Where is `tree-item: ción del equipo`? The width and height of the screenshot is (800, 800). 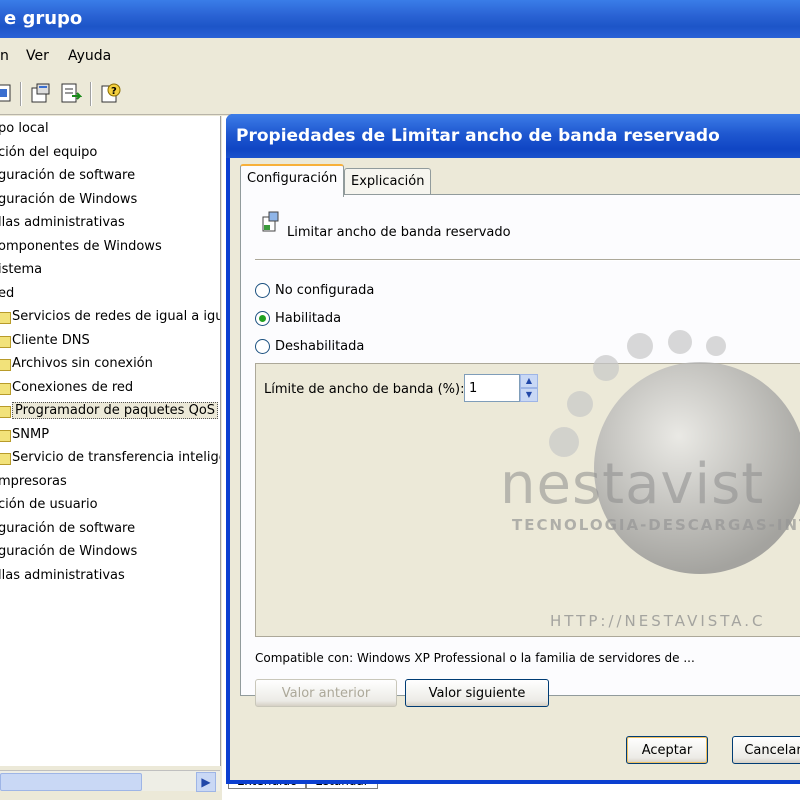
tree-item: ción del equipo is located at coordinates (48, 153).